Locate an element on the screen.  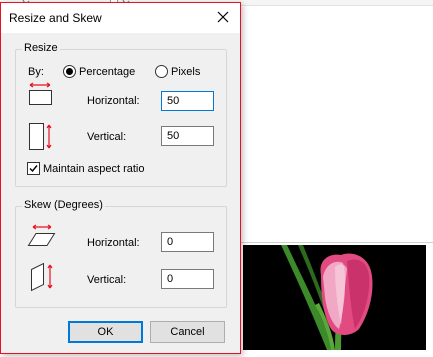
skew-horizontal-label: Horizontal: is located at coordinates (113, 243).